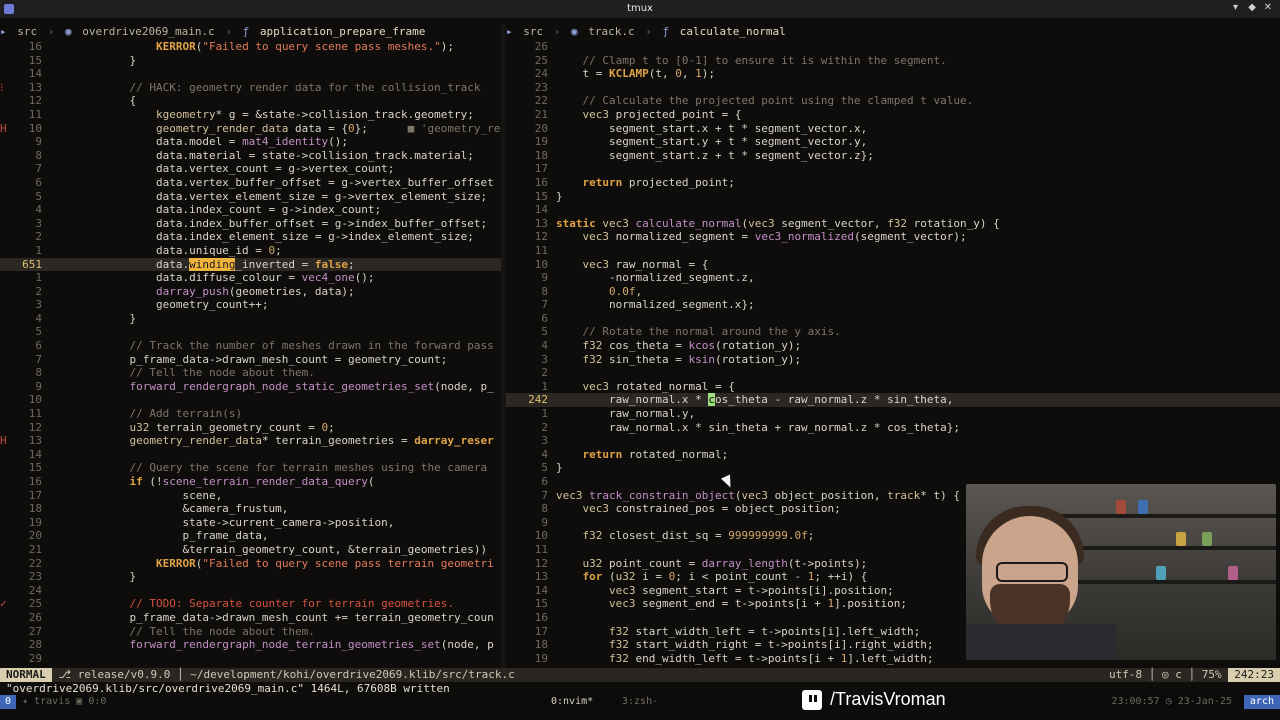 This screenshot has height=720, width=1280. I want to click on line-code: f32 cos_theta = kcos(rotation_y);, so click(679, 345).